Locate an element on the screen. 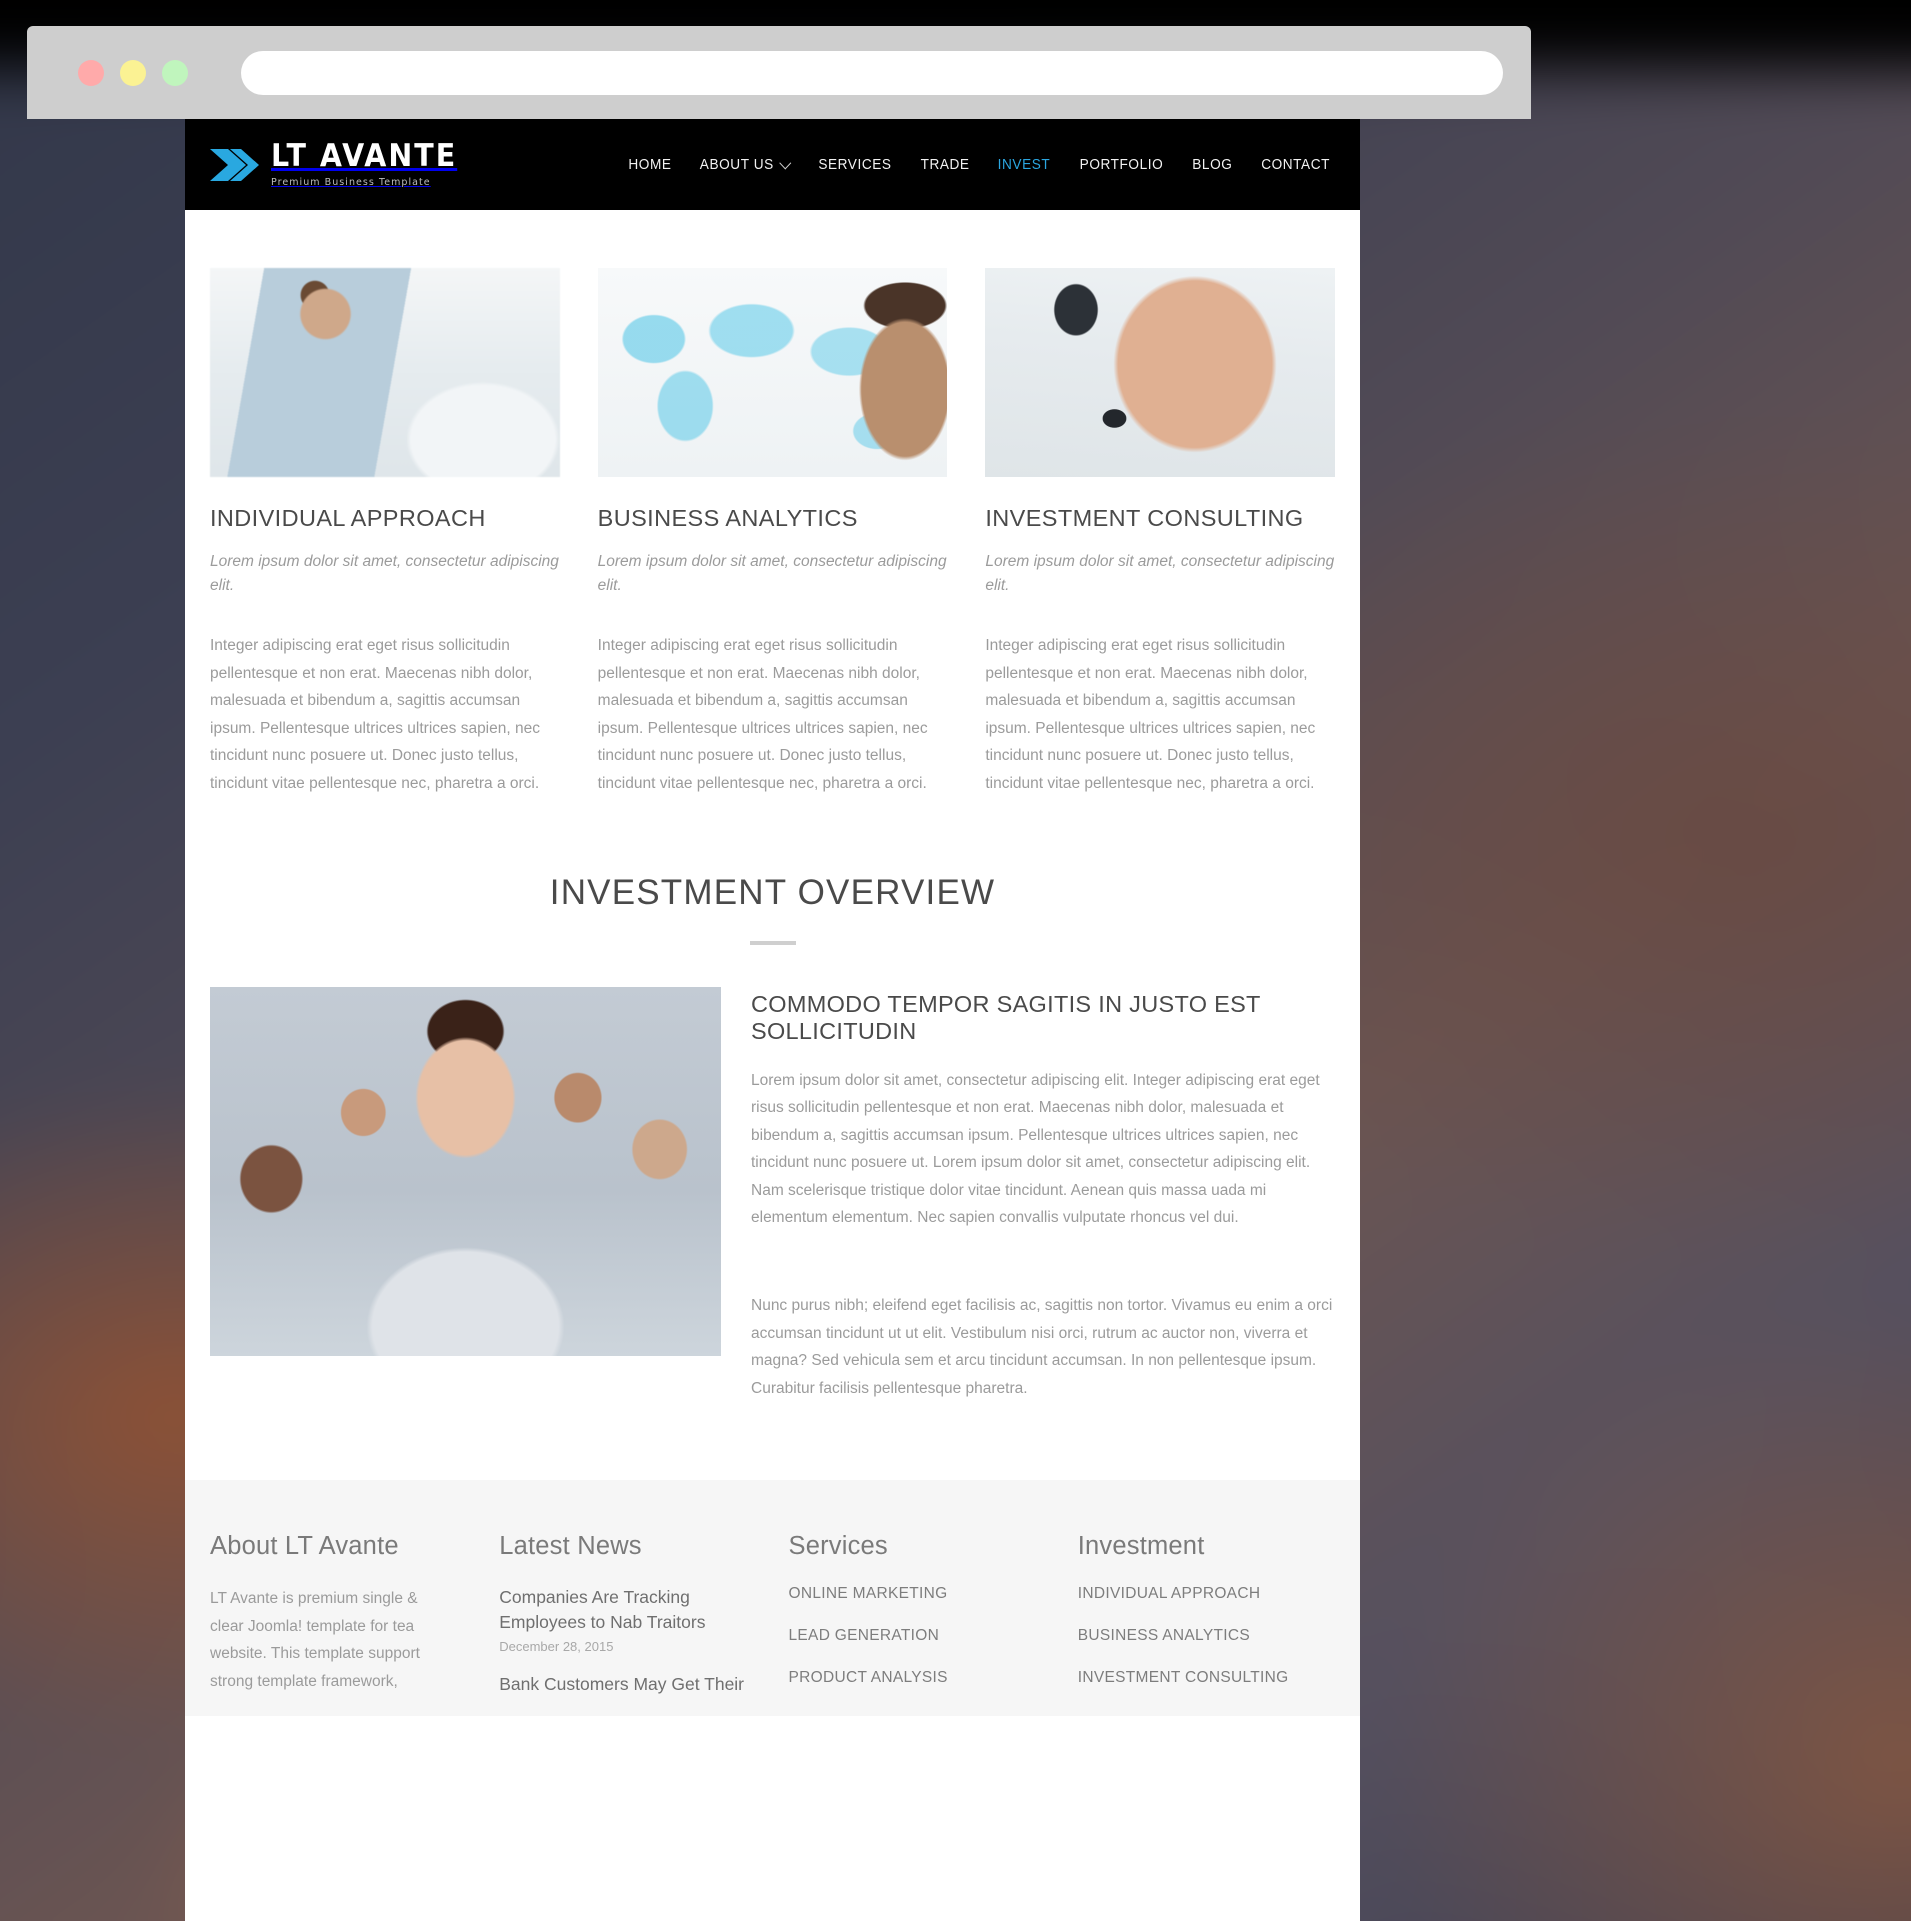 The width and height of the screenshot is (1911, 1921). site-logo: LT AVANTE Premium Business Template is located at coordinates (340, 164).